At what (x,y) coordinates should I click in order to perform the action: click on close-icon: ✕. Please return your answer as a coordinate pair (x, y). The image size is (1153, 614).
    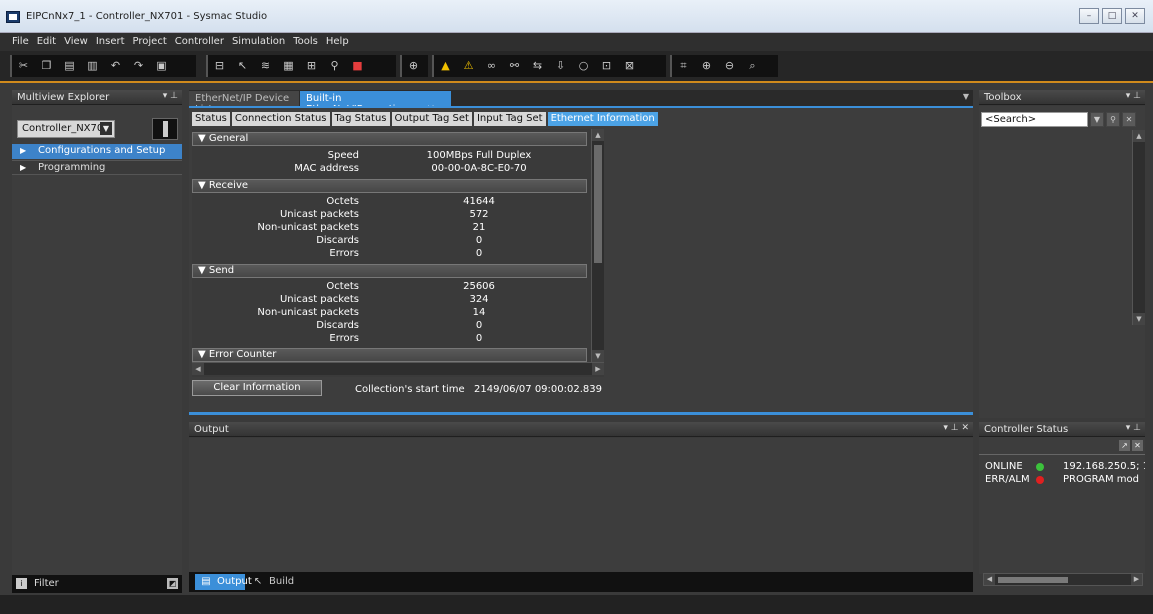
    Looking at the image, I should click on (1137, 445).